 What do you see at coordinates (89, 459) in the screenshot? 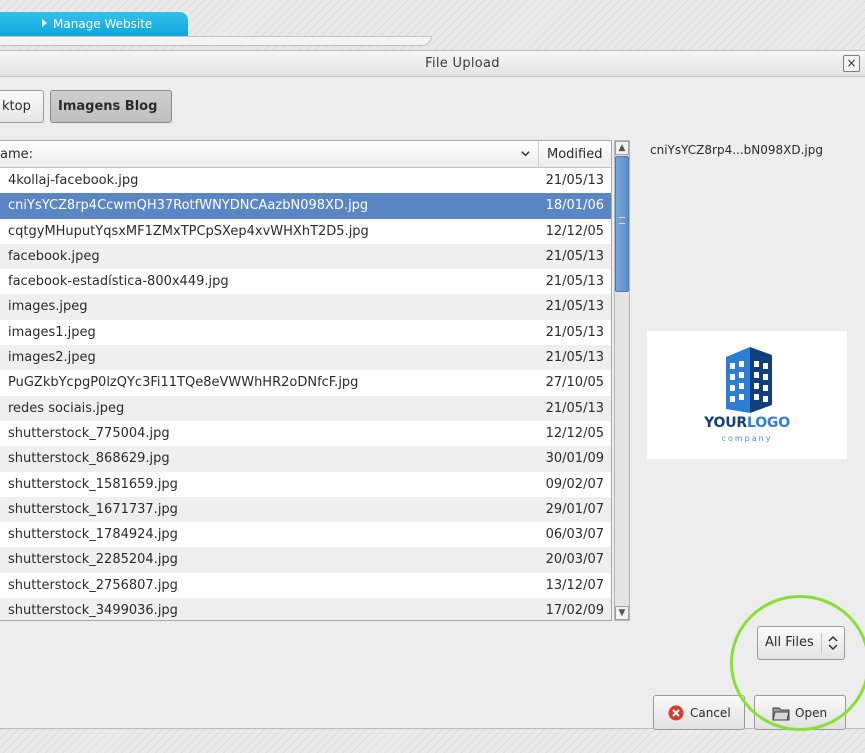
I see `file-name: shutterstock_868629.jpg` at bounding box center [89, 459].